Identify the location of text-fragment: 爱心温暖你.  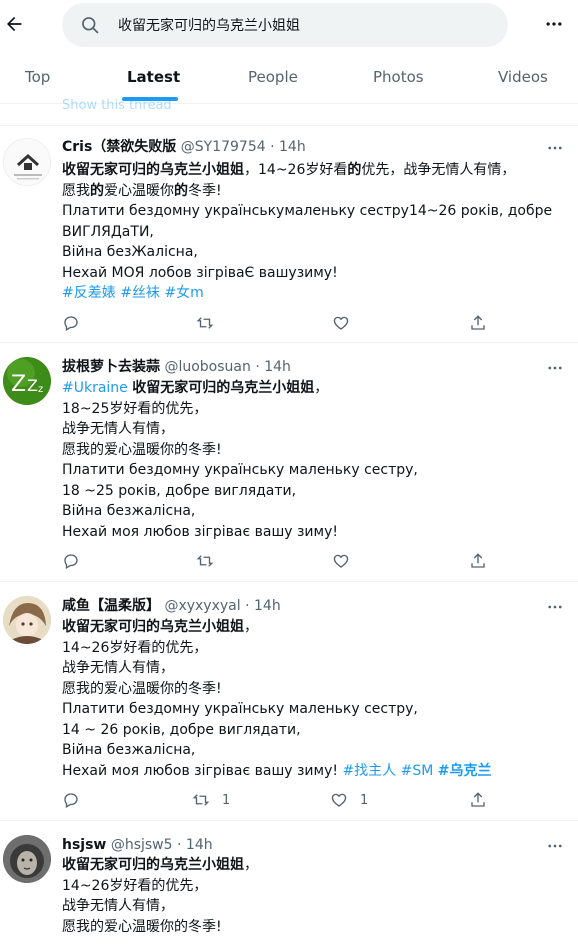
(139, 190).